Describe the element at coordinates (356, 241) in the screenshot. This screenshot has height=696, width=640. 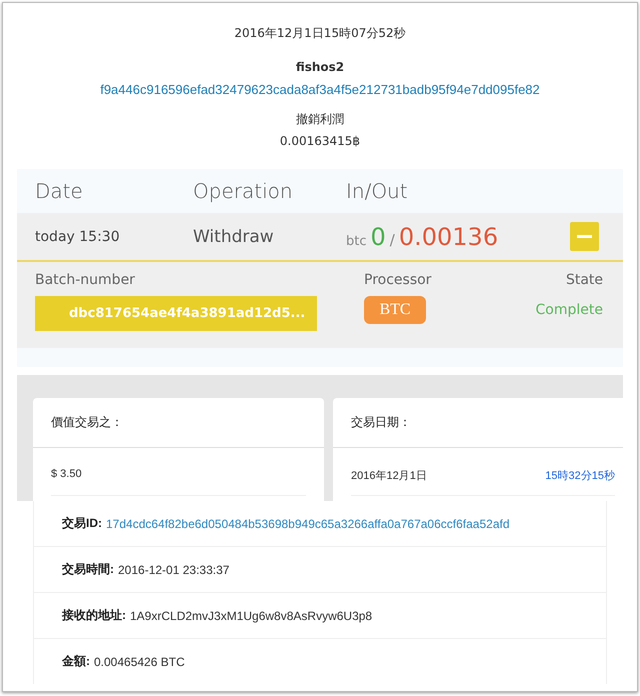
I see `unit-label: btc` at that location.